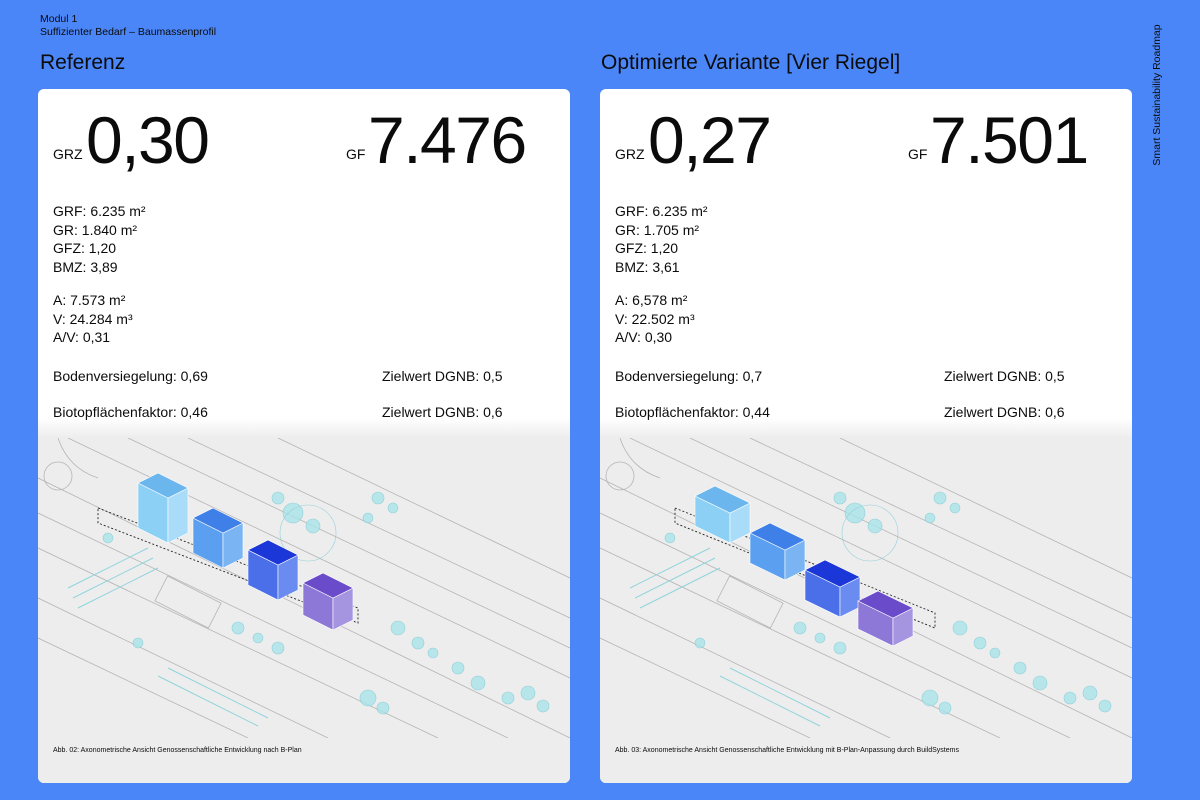 Image resolution: width=1200 pixels, height=800 pixels. I want to click on stat-v: V: 22.502 m³, so click(655, 318).